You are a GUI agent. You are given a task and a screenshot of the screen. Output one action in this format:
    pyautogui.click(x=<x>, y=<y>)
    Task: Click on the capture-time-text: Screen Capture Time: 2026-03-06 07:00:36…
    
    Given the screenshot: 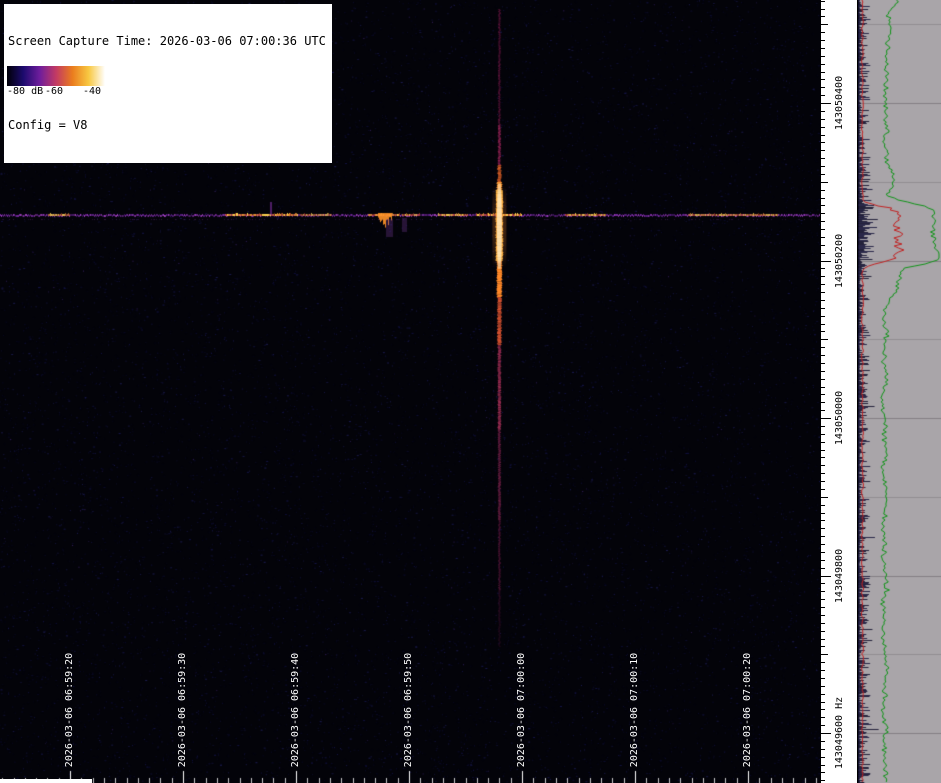 What is the action you would take?
    pyautogui.click(x=167, y=41)
    